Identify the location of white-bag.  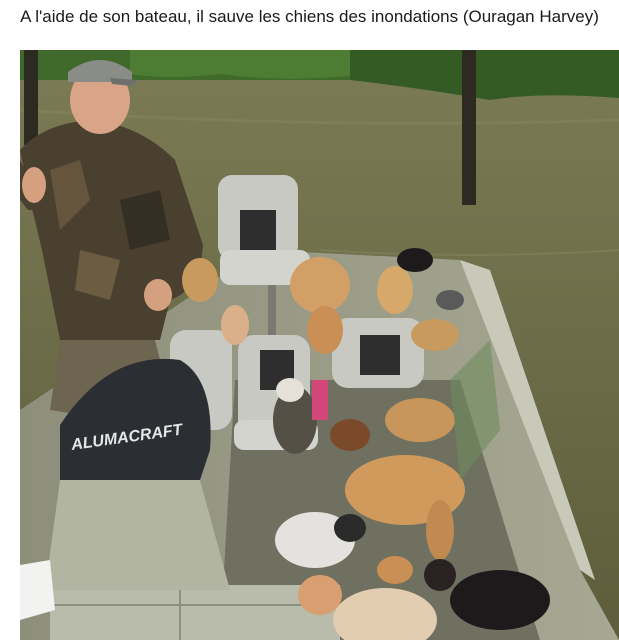
(37, 590).